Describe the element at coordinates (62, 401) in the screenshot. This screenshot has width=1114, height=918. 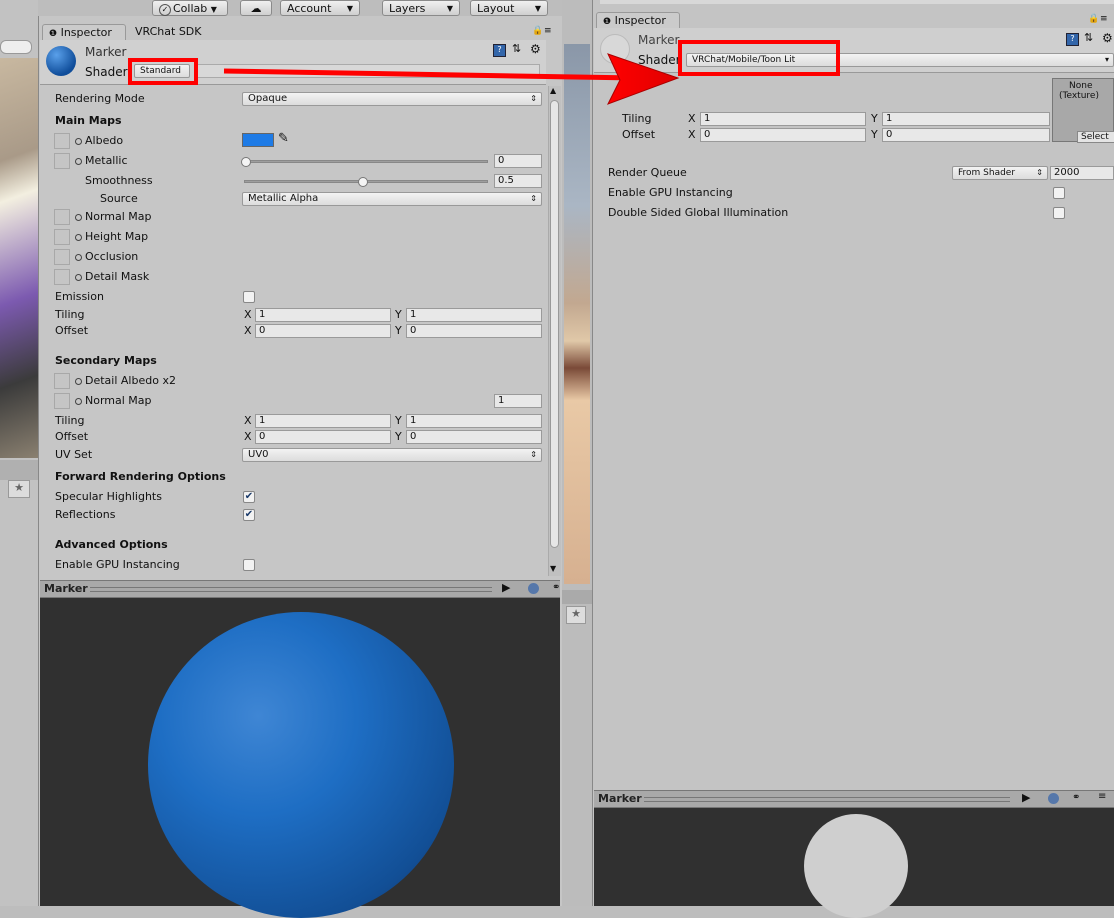
I see `normal-map2-texture-slot` at that location.